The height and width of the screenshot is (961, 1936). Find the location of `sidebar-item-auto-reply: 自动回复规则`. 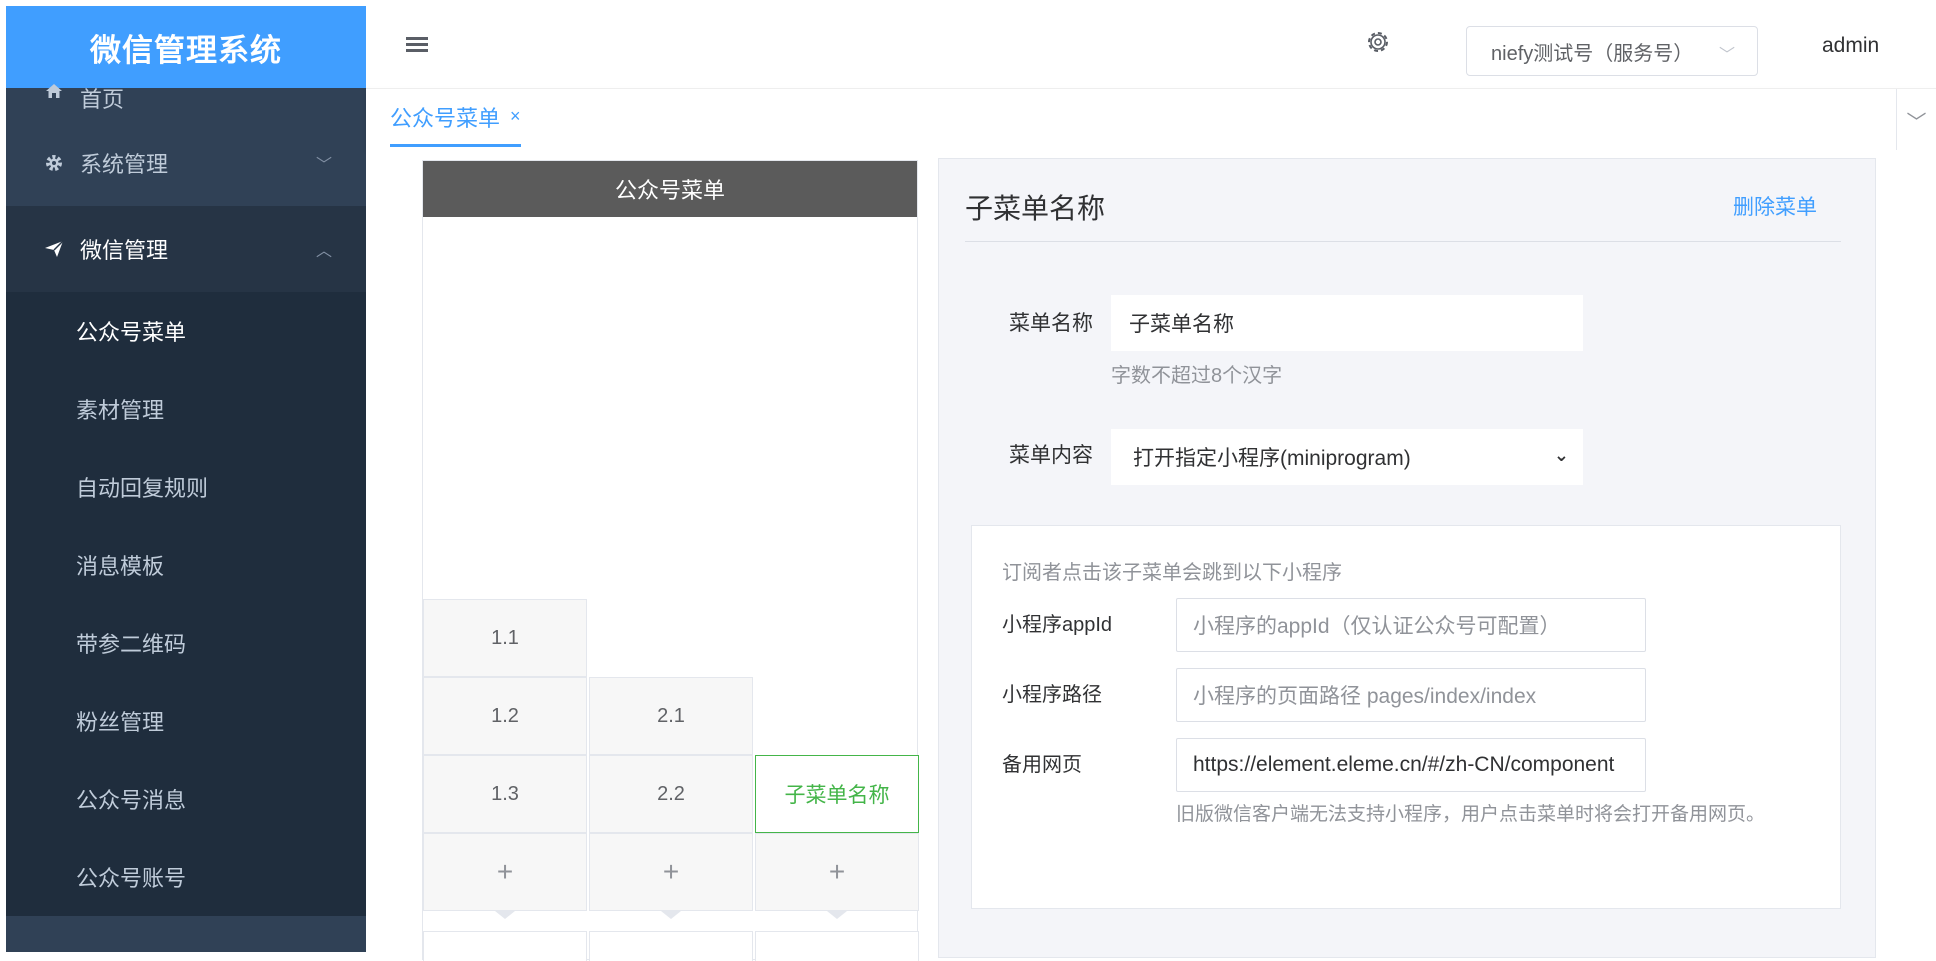

sidebar-item-auto-reply: 自动回复规则 is located at coordinates (186, 487).